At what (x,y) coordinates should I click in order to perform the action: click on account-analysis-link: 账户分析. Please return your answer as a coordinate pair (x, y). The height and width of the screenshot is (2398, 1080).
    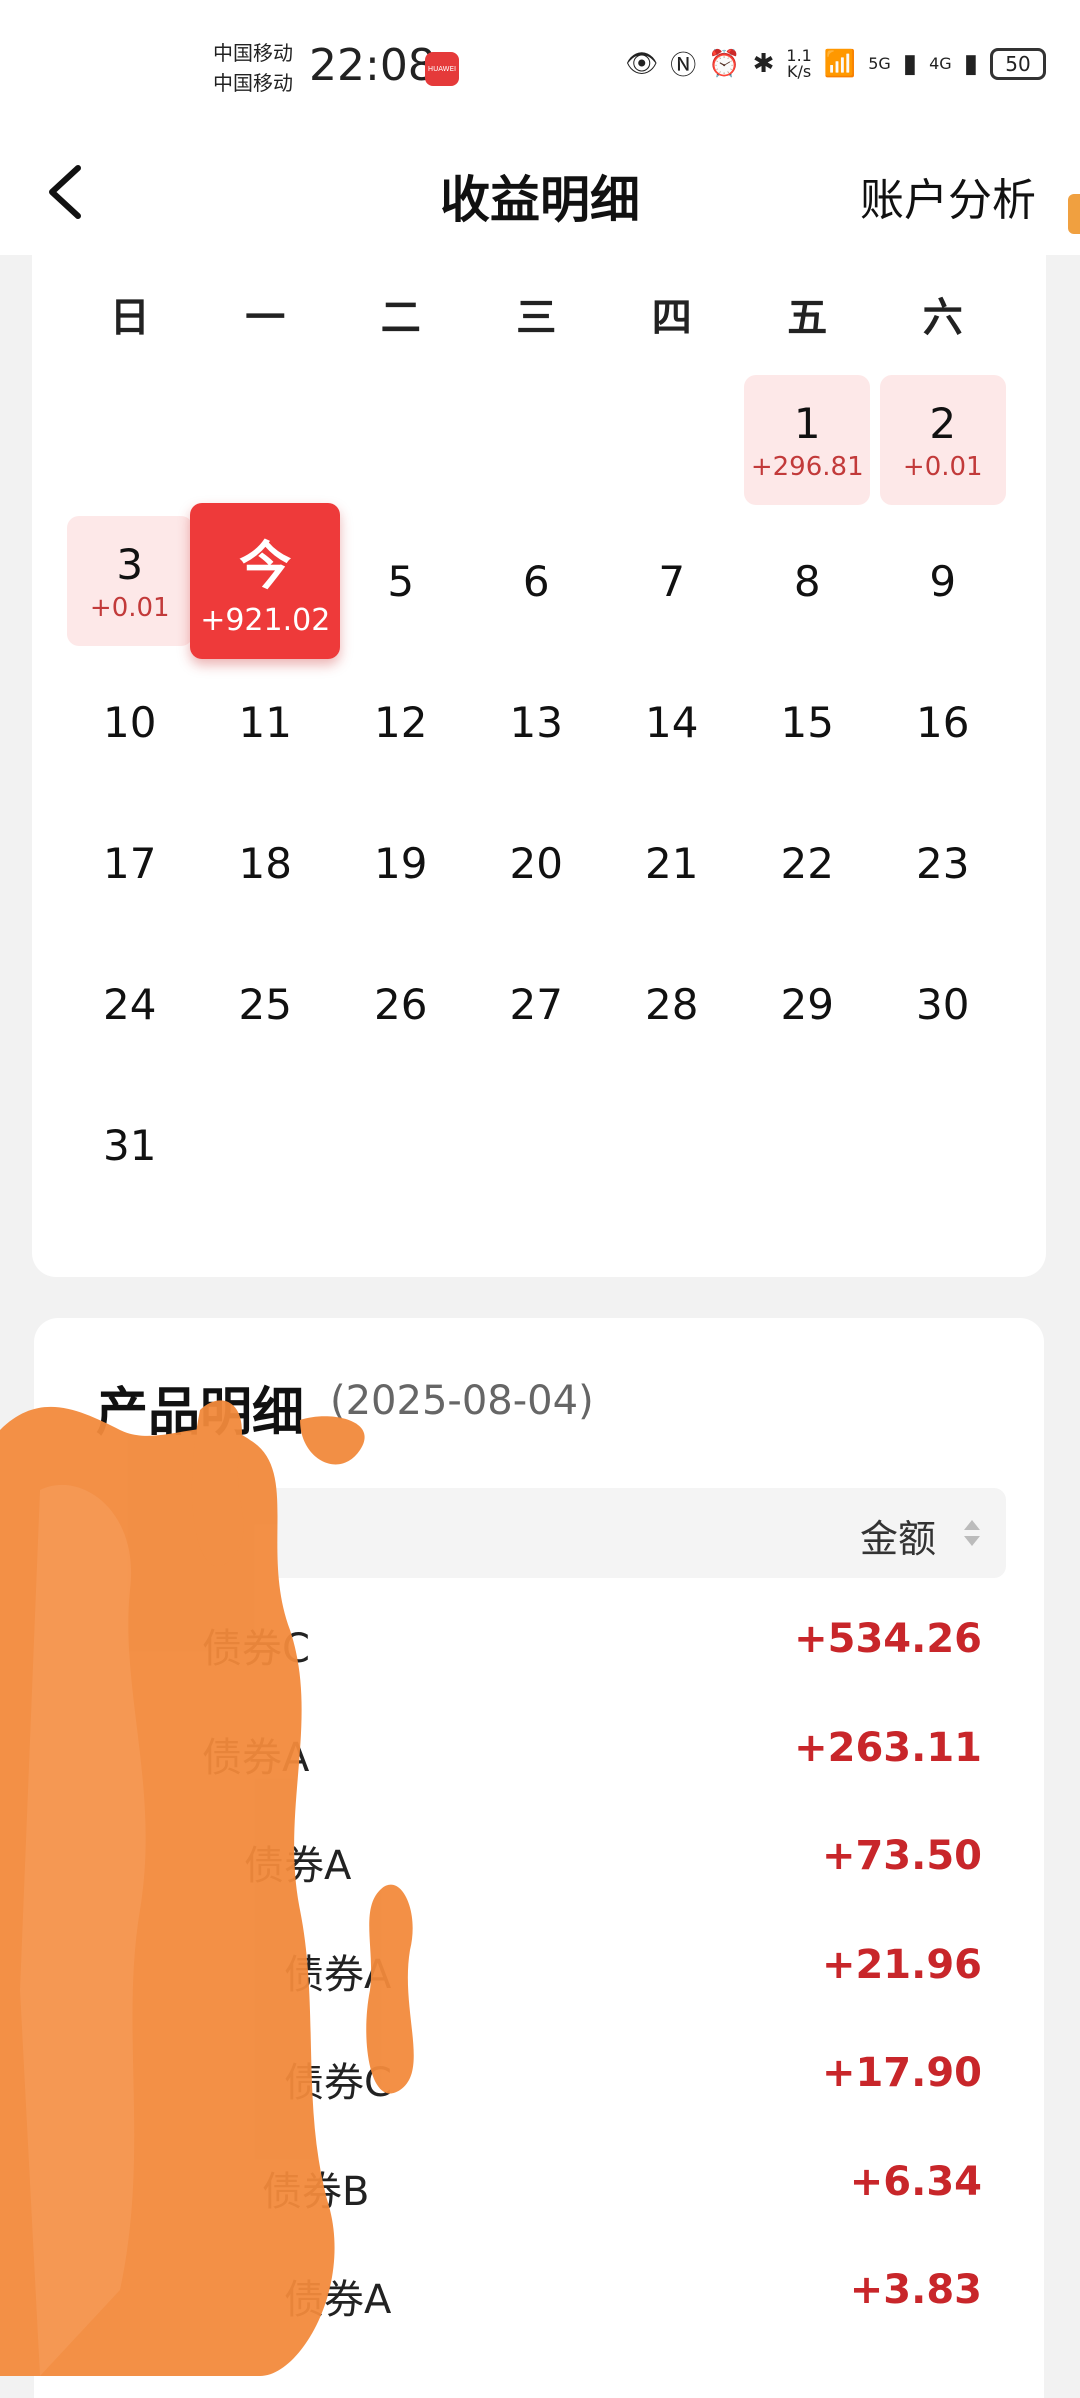
    Looking at the image, I should click on (948, 196).